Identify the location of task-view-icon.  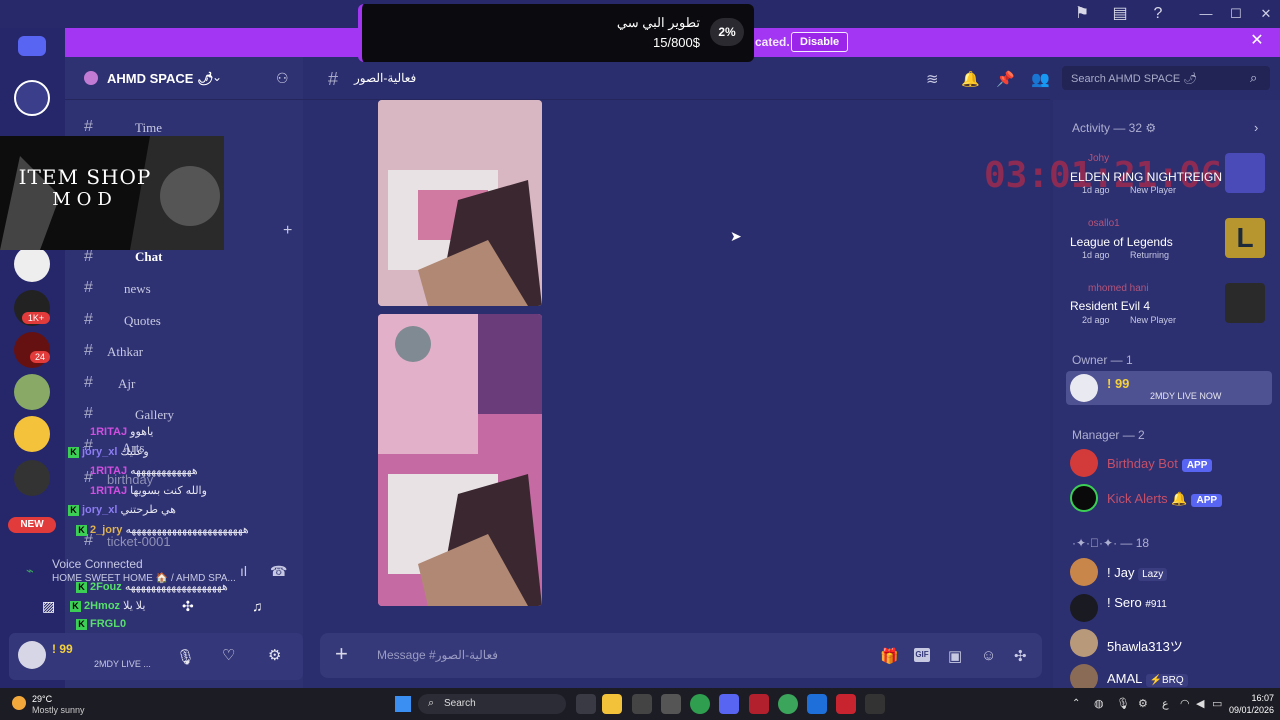
(586, 704).